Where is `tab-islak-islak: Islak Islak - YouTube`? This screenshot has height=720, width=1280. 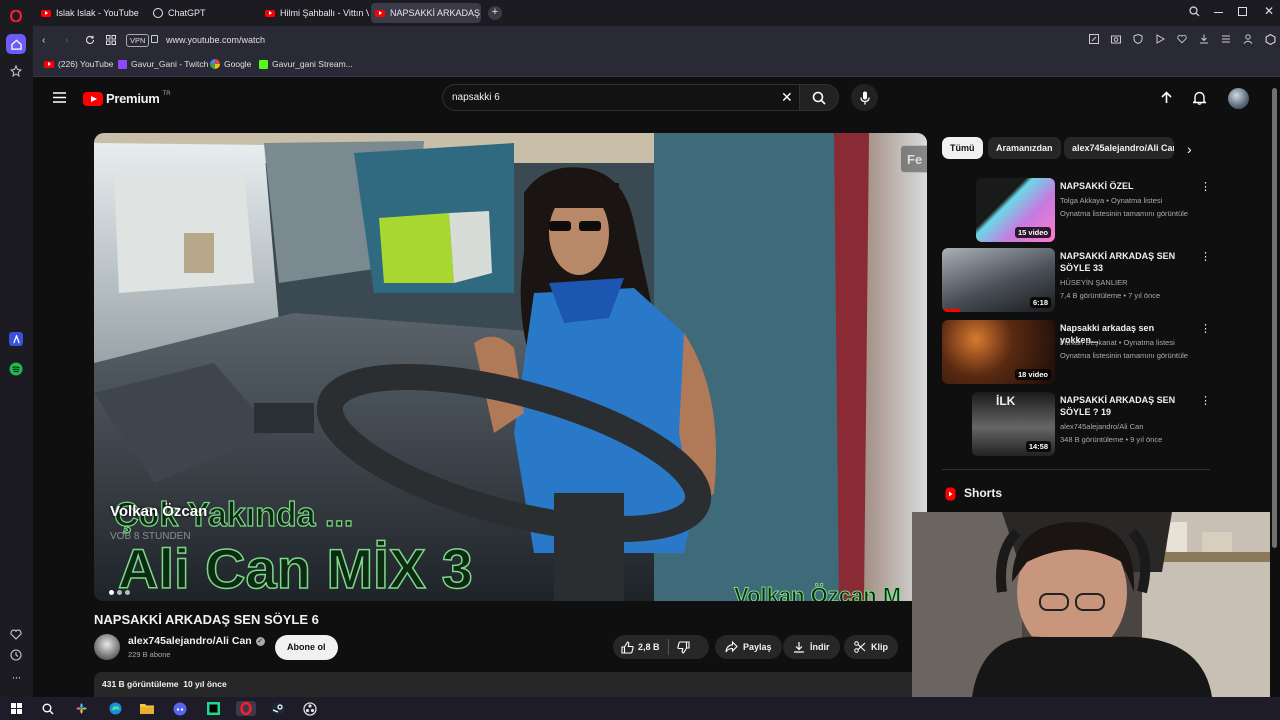
tab-islak-islak: Islak Islak - YouTube is located at coordinates (91, 13).